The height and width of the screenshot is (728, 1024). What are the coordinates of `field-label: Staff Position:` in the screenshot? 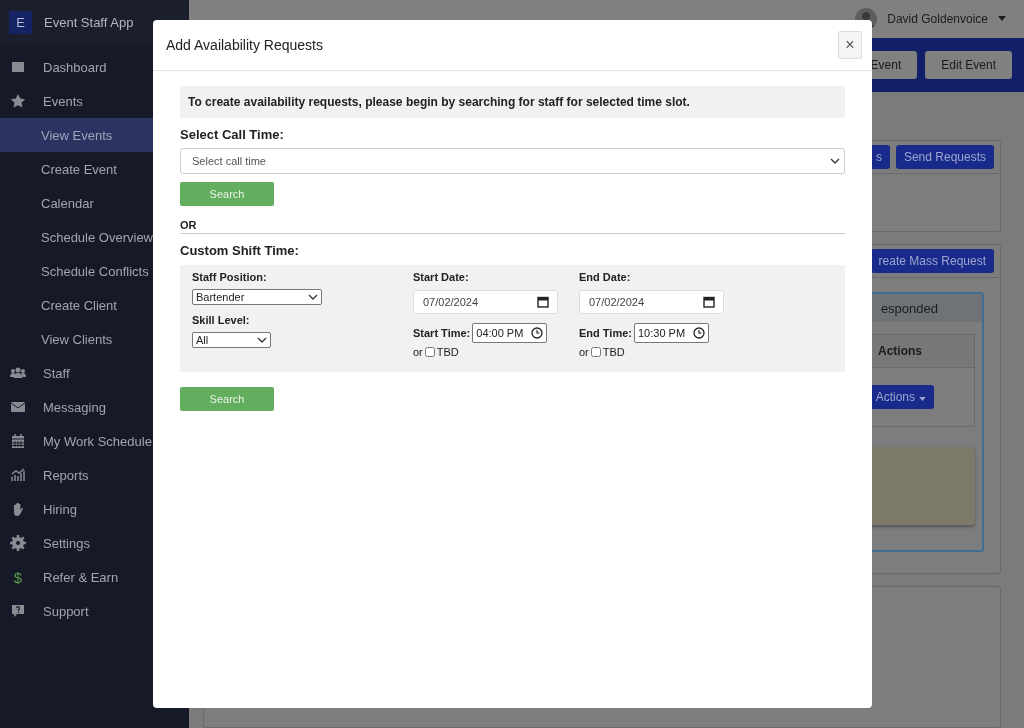 It's located at (230, 277).